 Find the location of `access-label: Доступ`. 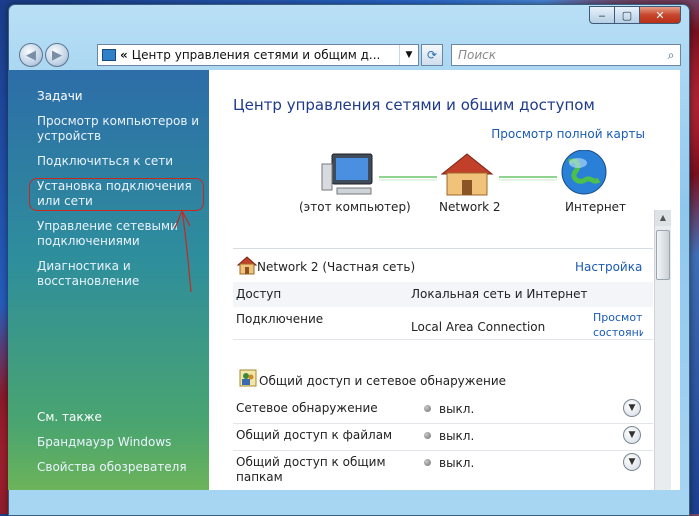

access-label: Доступ is located at coordinates (259, 294).